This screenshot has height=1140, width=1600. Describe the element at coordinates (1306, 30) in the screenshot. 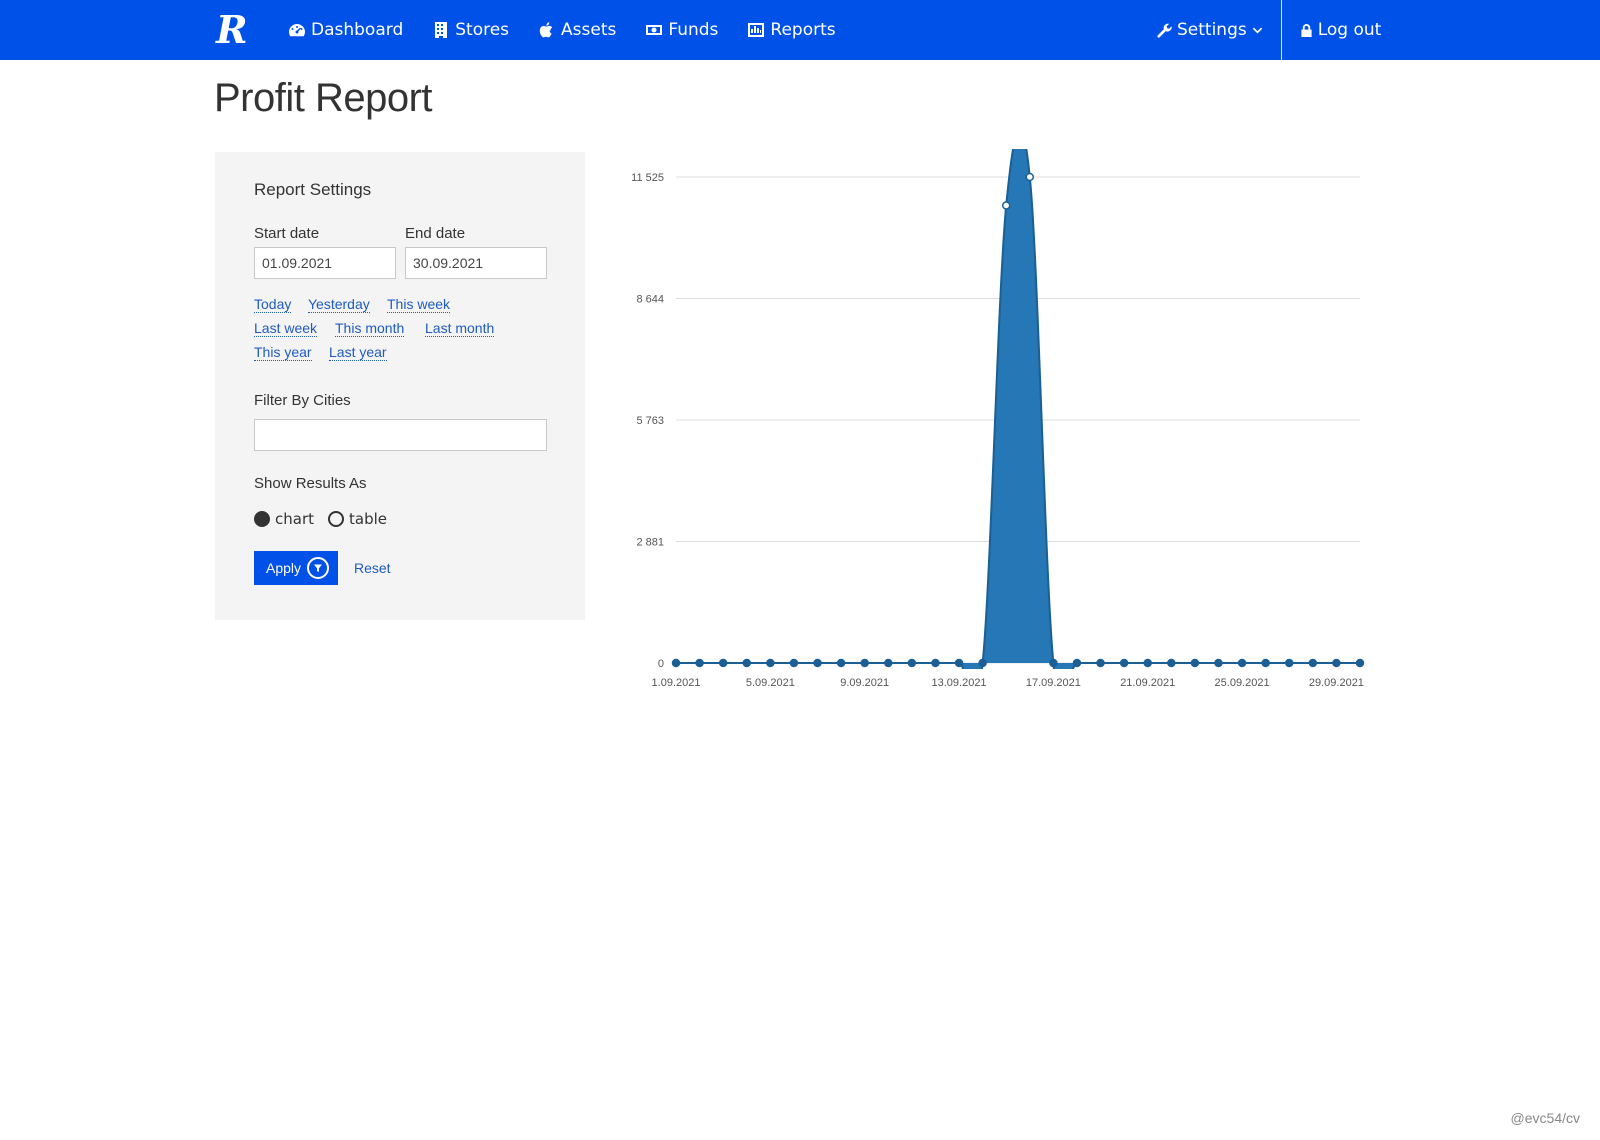

I see `lock-icon` at that location.